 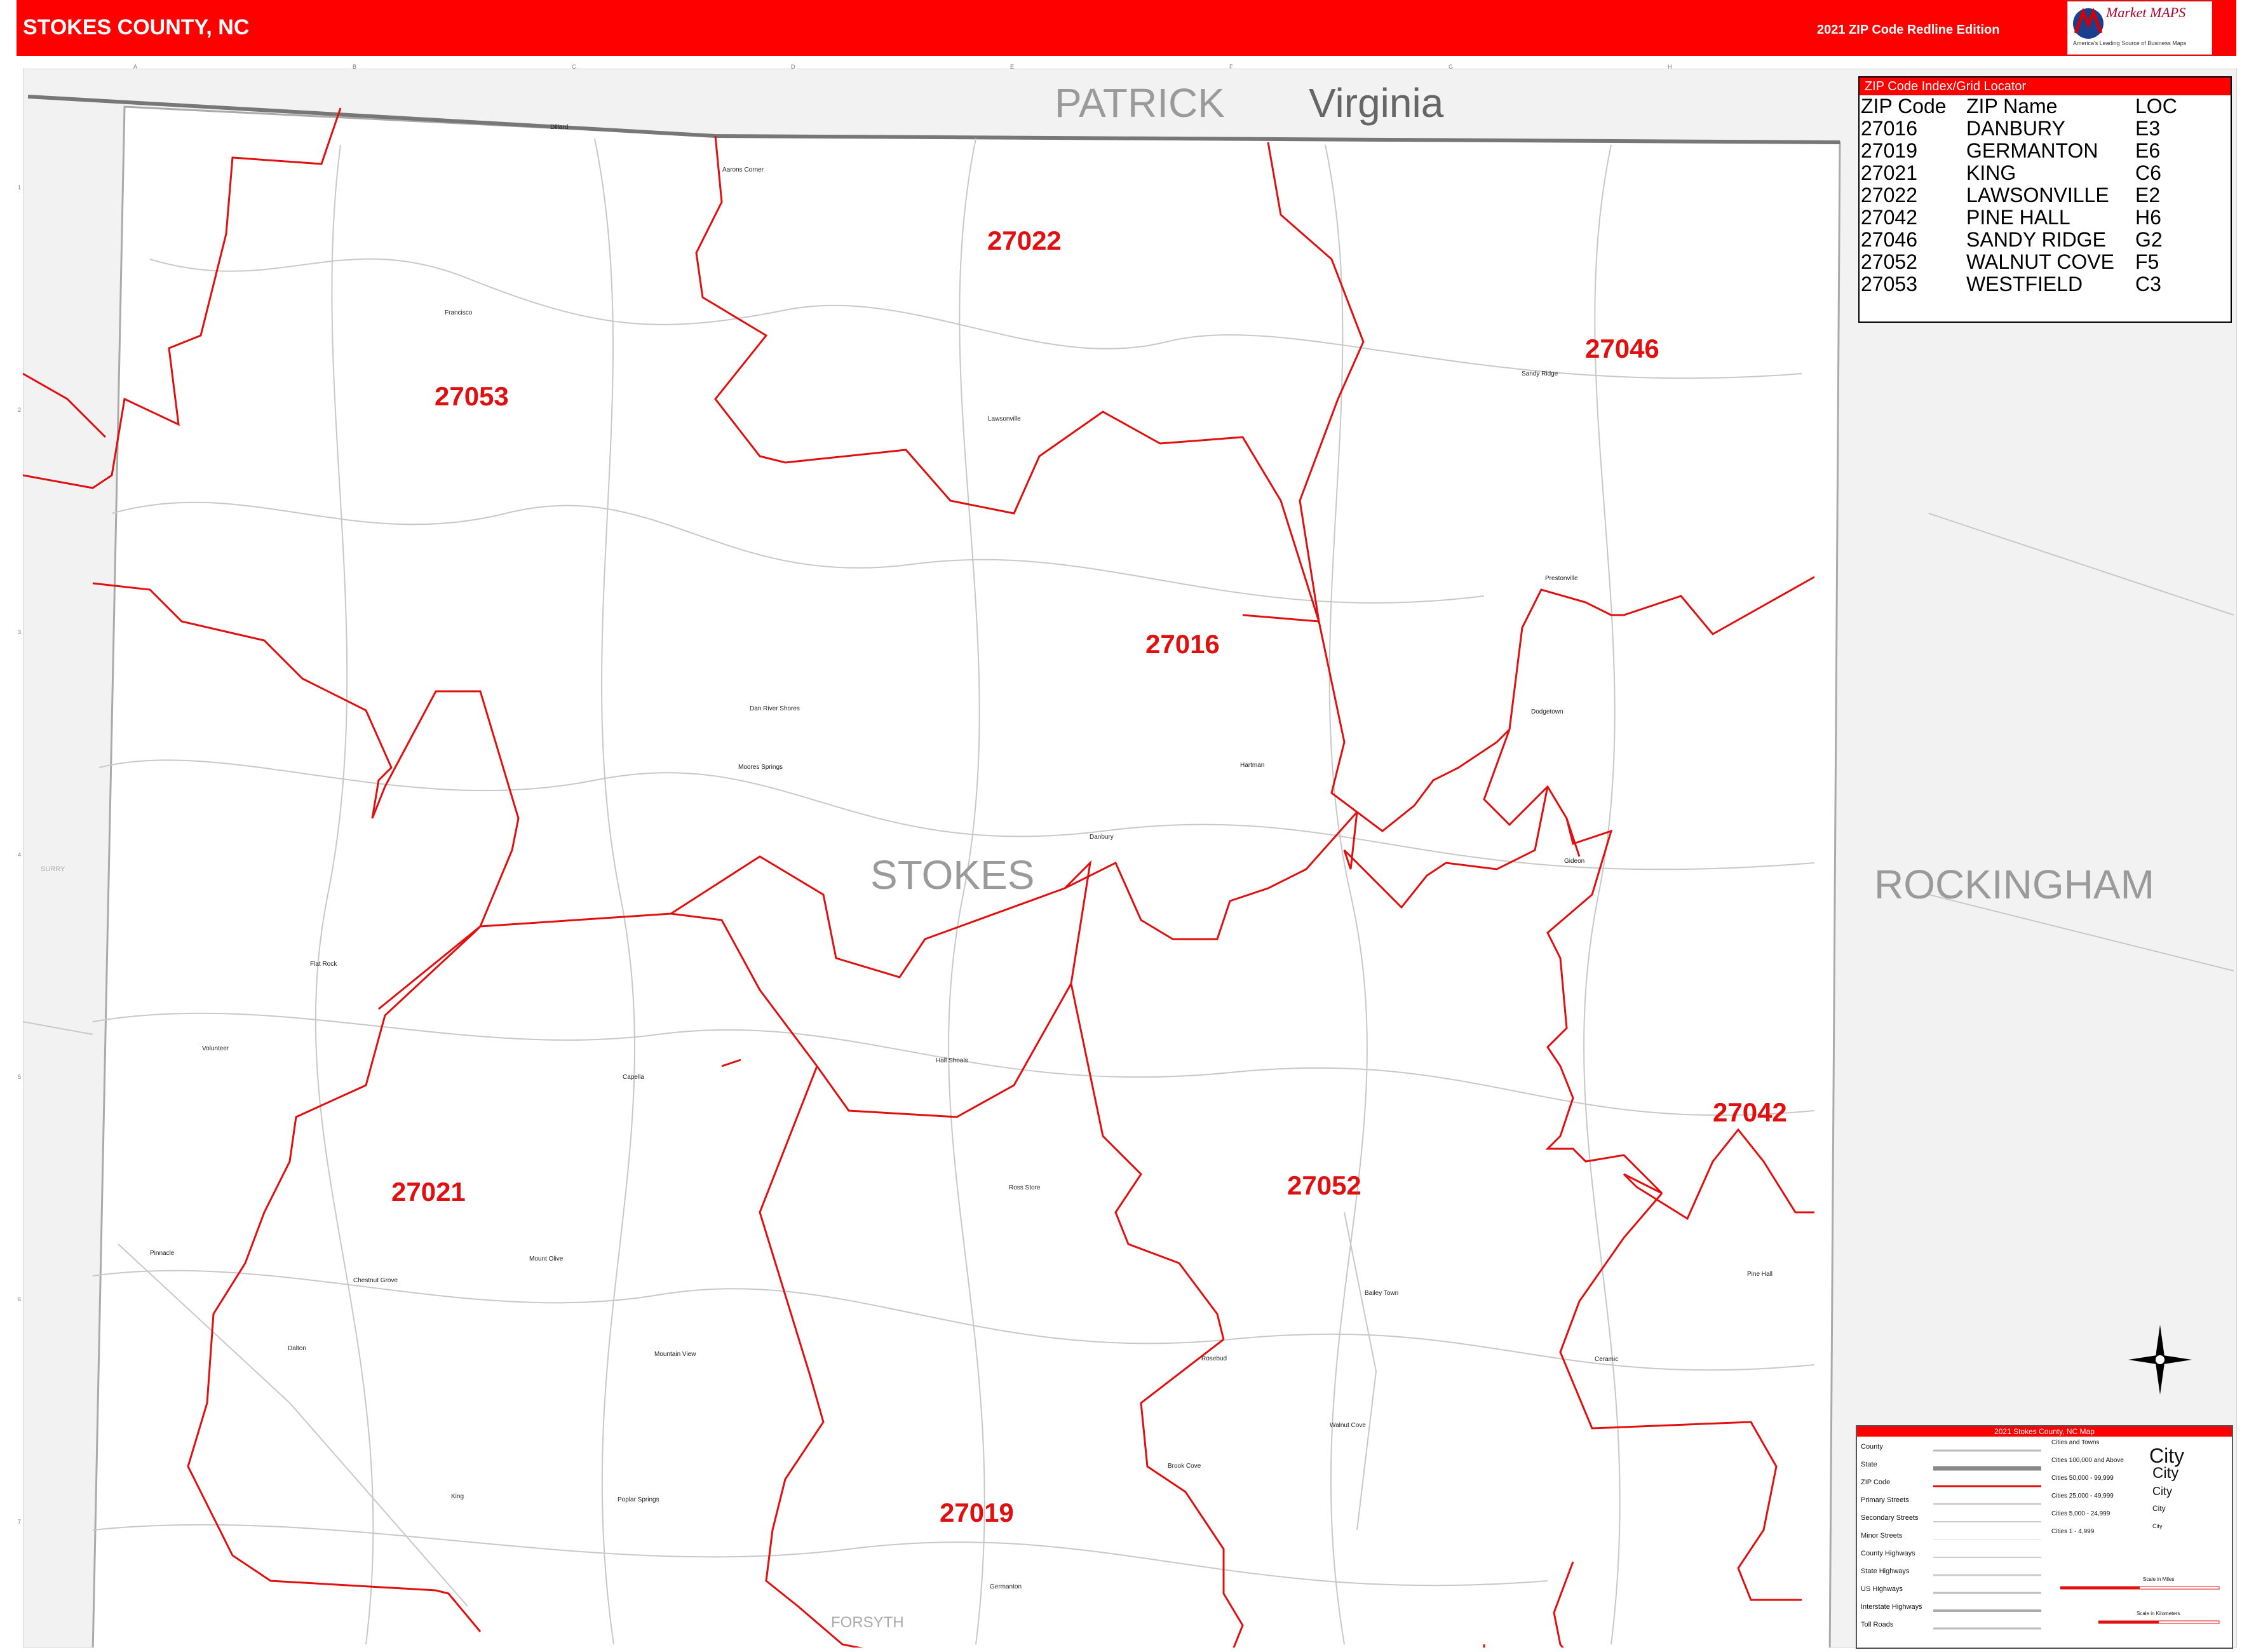 I want to click on scale-bar-km, so click(x=2159, y=1622).